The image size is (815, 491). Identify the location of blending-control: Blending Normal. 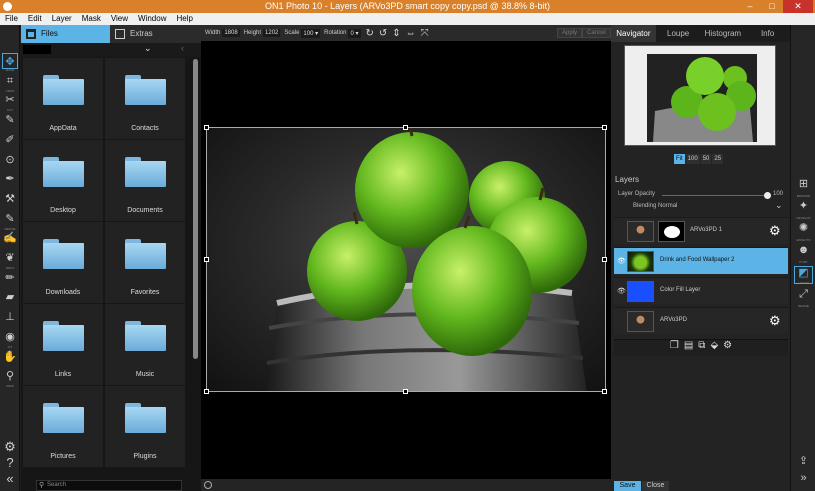
(655, 206).